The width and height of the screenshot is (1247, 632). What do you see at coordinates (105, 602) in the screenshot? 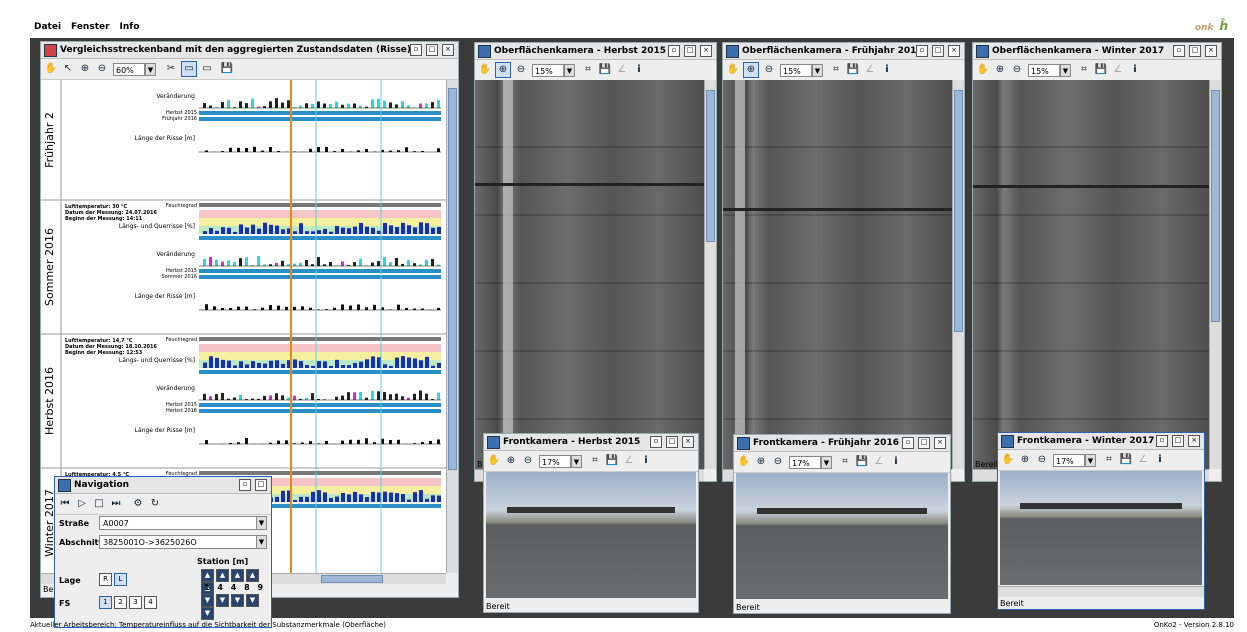
I see `fs-1-button: 1` at bounding box center [105, 602].